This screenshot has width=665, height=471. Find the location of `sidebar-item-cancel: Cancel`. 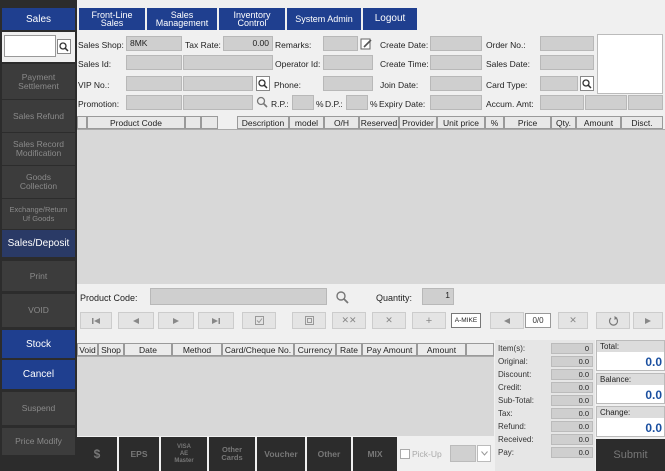

sidebar-item-cancel: Cancel is located at coordinates (38, 374).